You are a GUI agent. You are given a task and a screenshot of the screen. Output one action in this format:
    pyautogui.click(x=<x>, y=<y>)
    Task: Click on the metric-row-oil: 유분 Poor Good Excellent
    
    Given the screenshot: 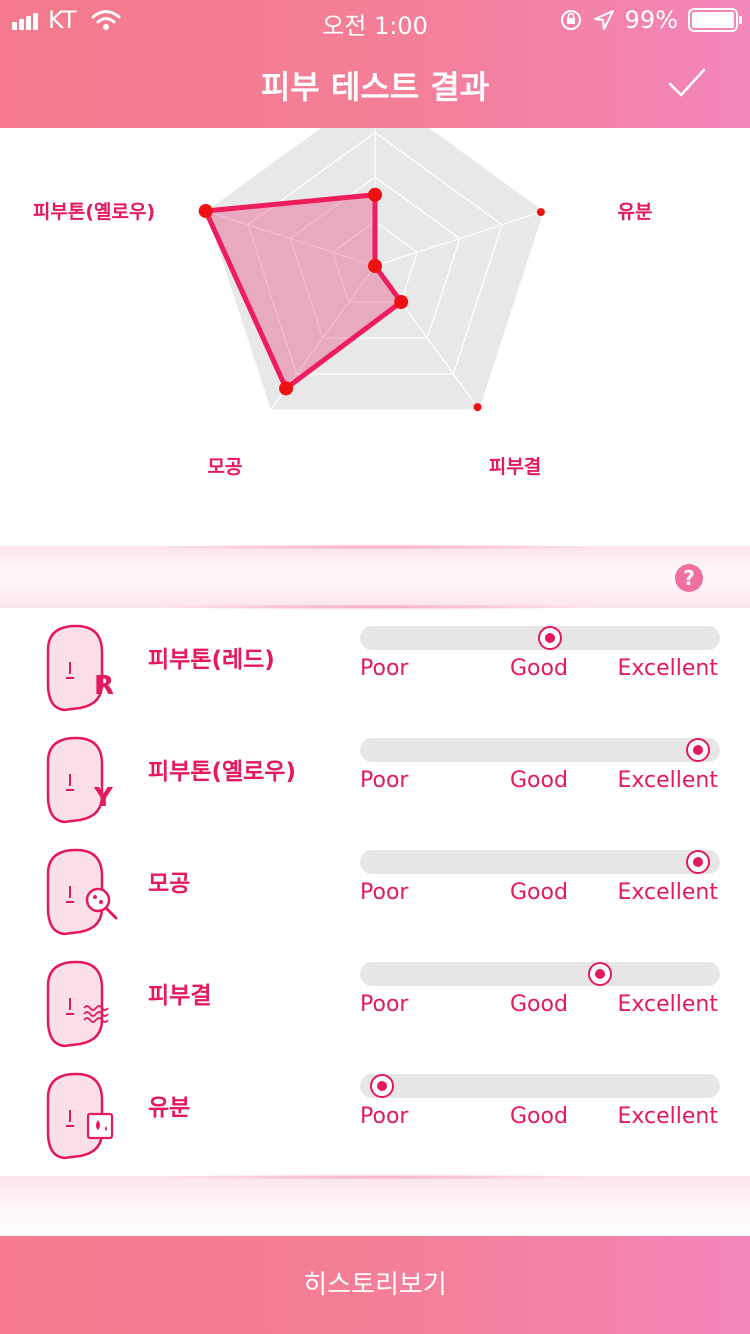 What is the action you would take?
    pyautogui.click(x=375, y=1112)
    